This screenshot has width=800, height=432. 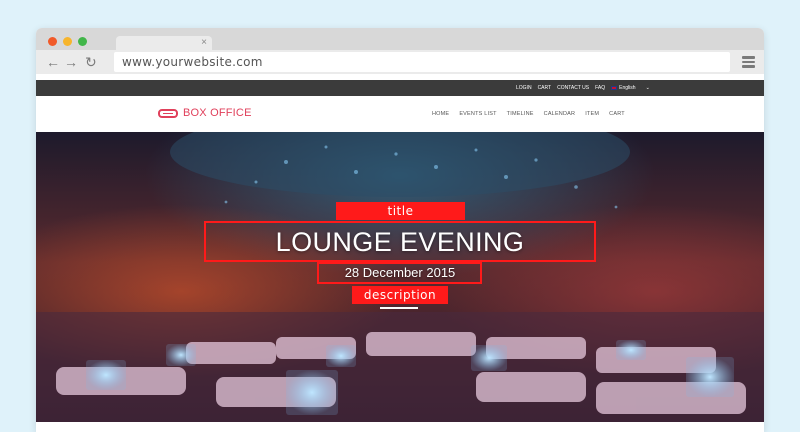 I want to click on browser-tab: ×, so click(x=164, y=43).